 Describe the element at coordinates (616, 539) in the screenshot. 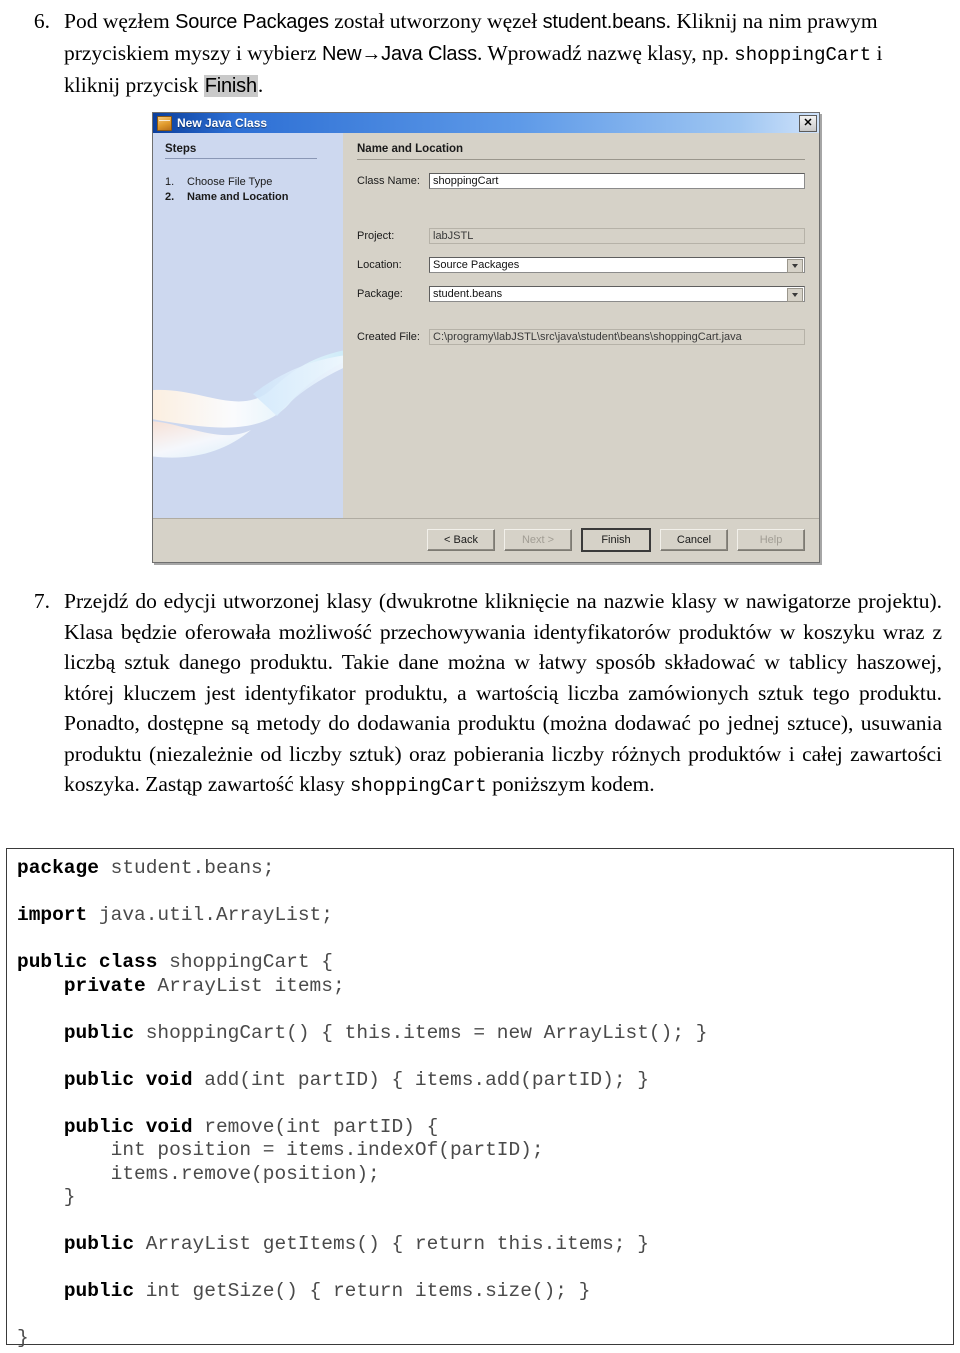

I see `finish-button: Finish` at that location.